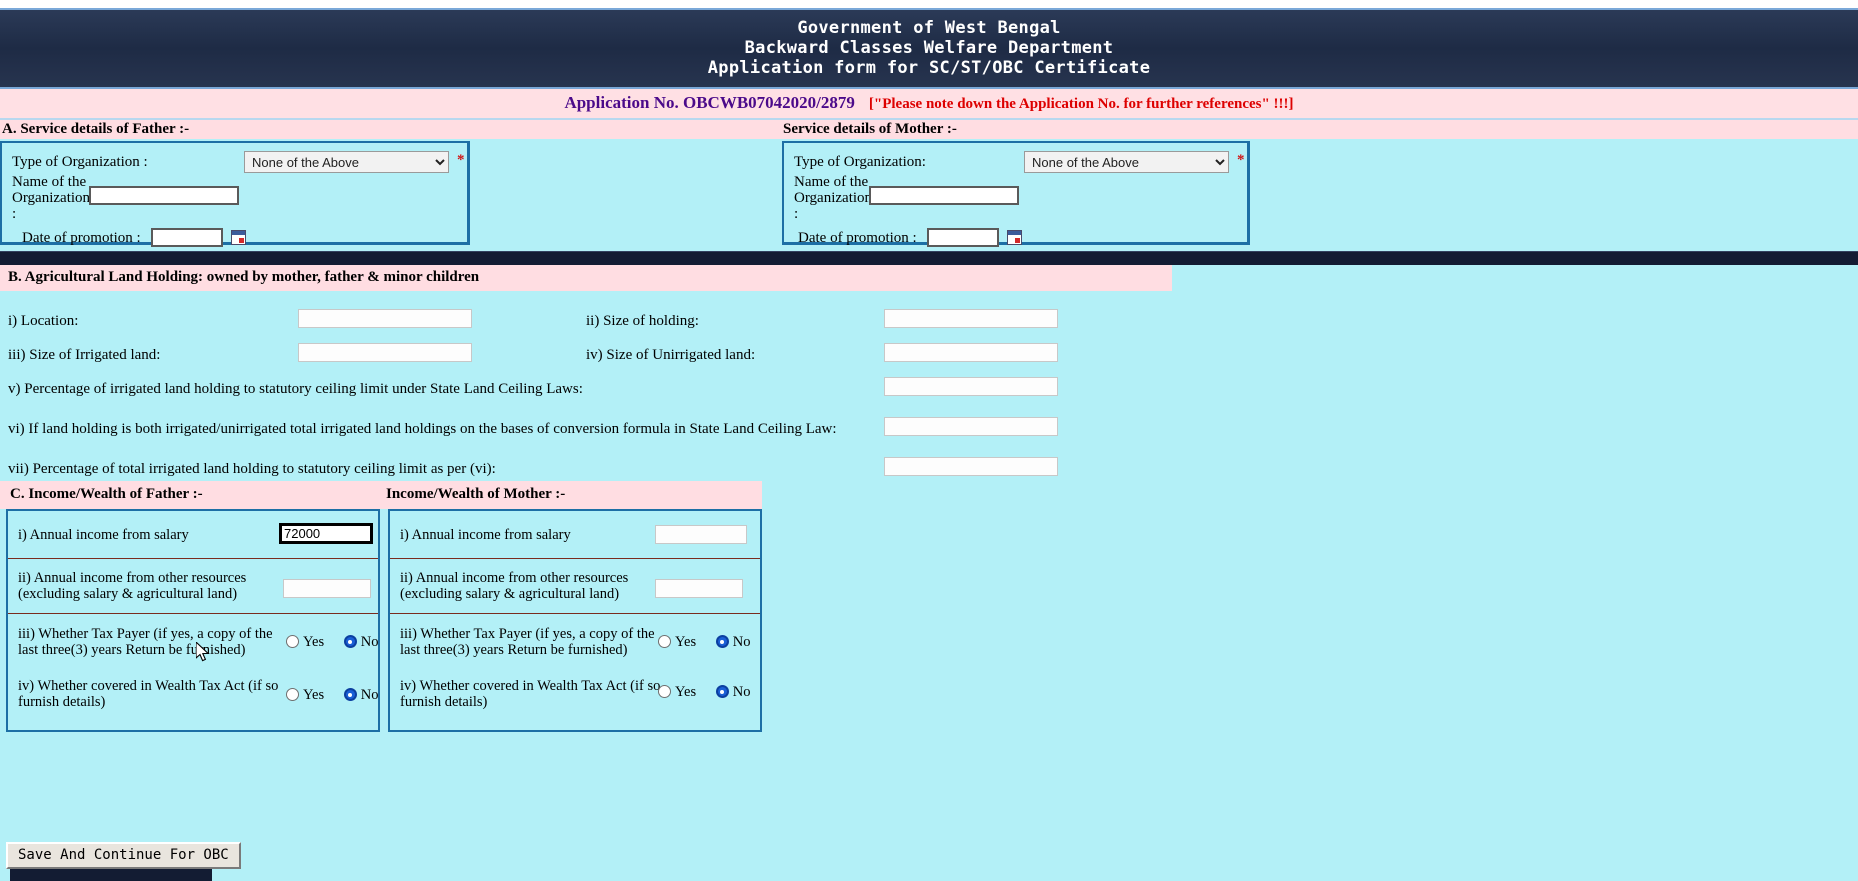 The height and width of the screenshot is (881, 1858). What do you see at coordinates (385, 318) in the screenshot?
I see `land-location-input` at bounding box center [385, 318].